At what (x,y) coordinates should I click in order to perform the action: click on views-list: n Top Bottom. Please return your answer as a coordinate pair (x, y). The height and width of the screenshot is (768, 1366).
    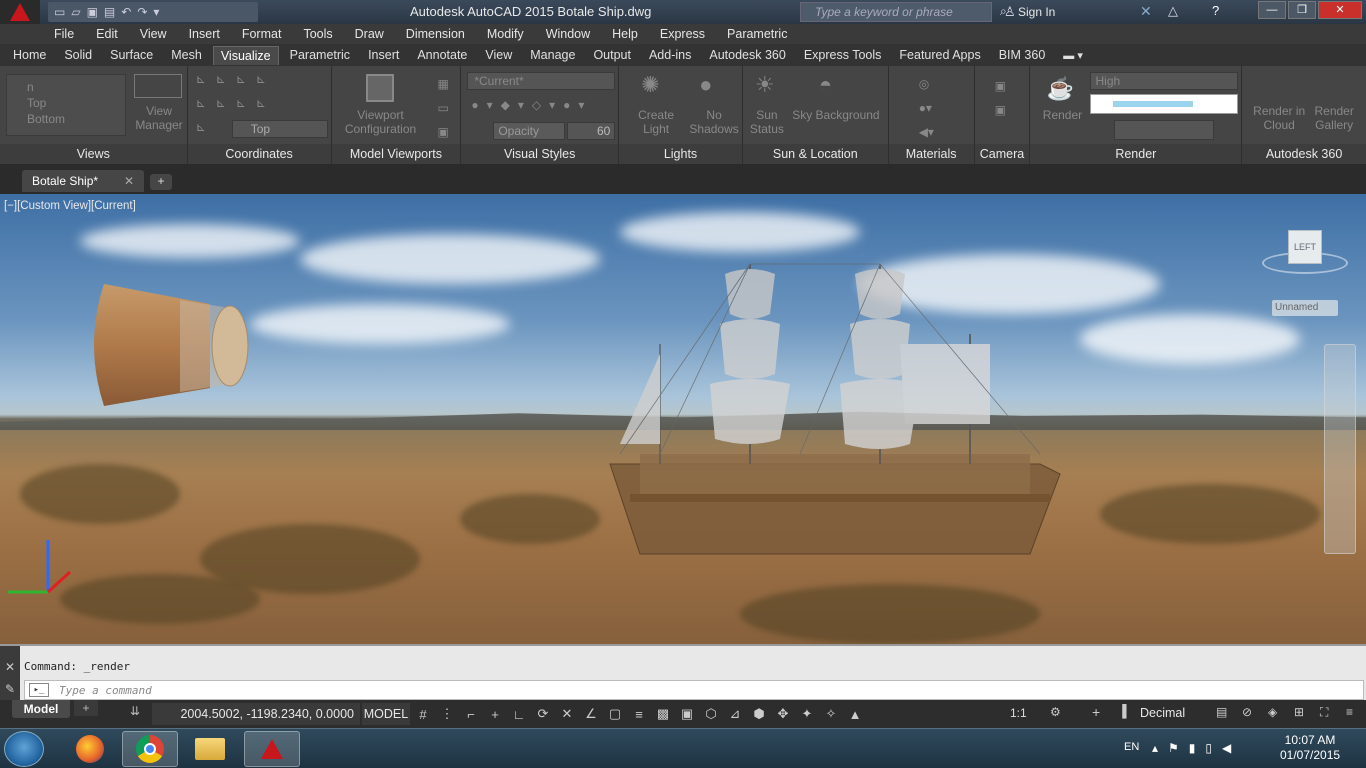
    Looking at the image, I should click on (66, 105).